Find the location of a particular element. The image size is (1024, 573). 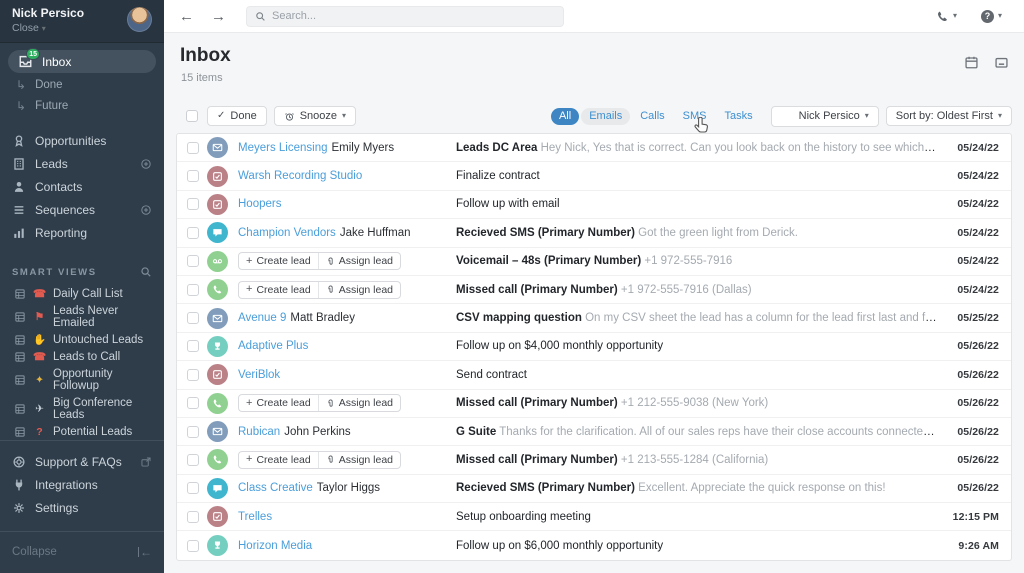

help-menu: ? ▾ is located at coordinates (991, 16).